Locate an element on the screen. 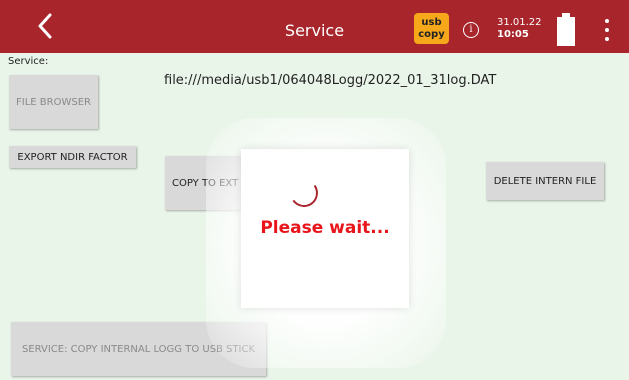 The height and width of the screenshot is (380, 629). export-ndir-factor-button: EXPORT NDIR FACTOR is located at coordinates (72, 157).